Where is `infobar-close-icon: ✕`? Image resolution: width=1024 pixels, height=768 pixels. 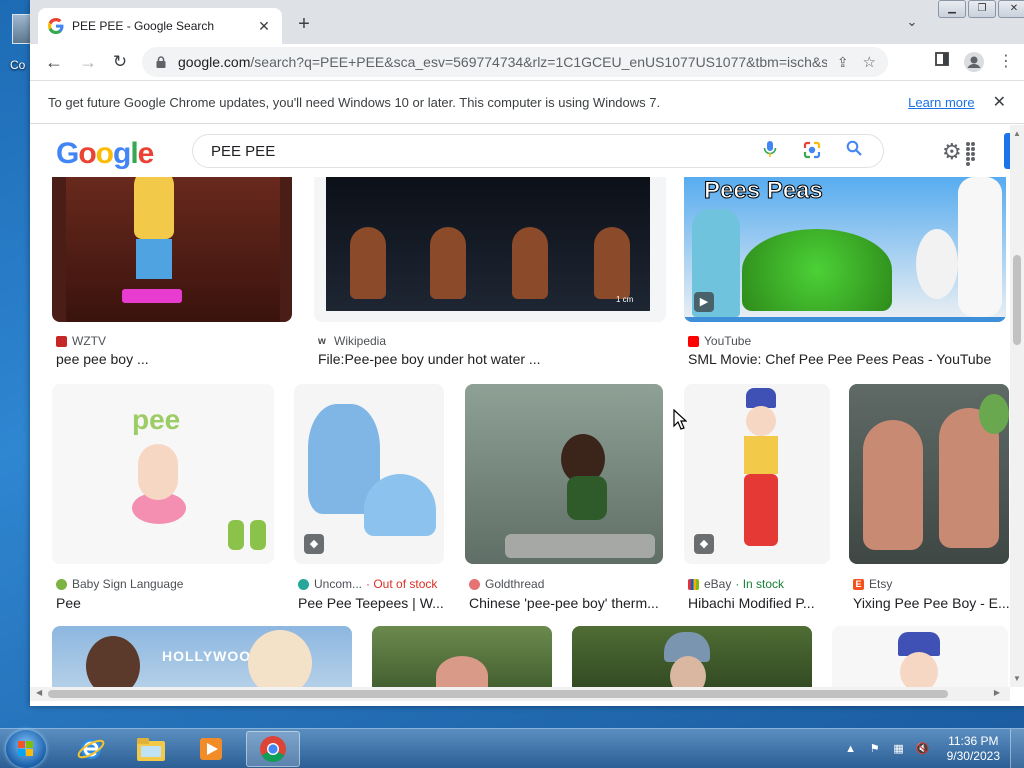 infobar-close-icon: ✕ is located at coordinates (999, 102).